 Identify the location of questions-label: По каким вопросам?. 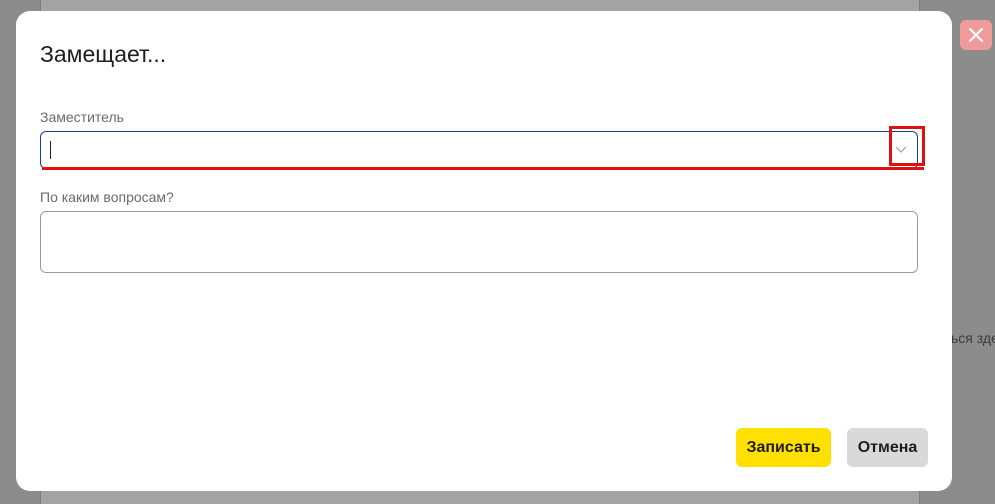
(107, 197).